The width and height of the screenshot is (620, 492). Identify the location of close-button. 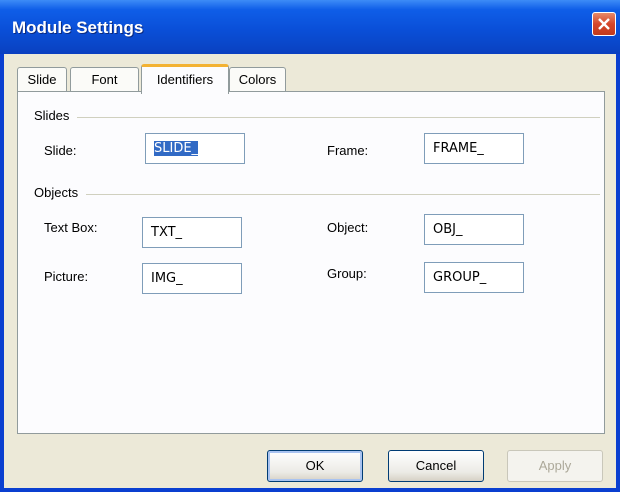
(604, 24).